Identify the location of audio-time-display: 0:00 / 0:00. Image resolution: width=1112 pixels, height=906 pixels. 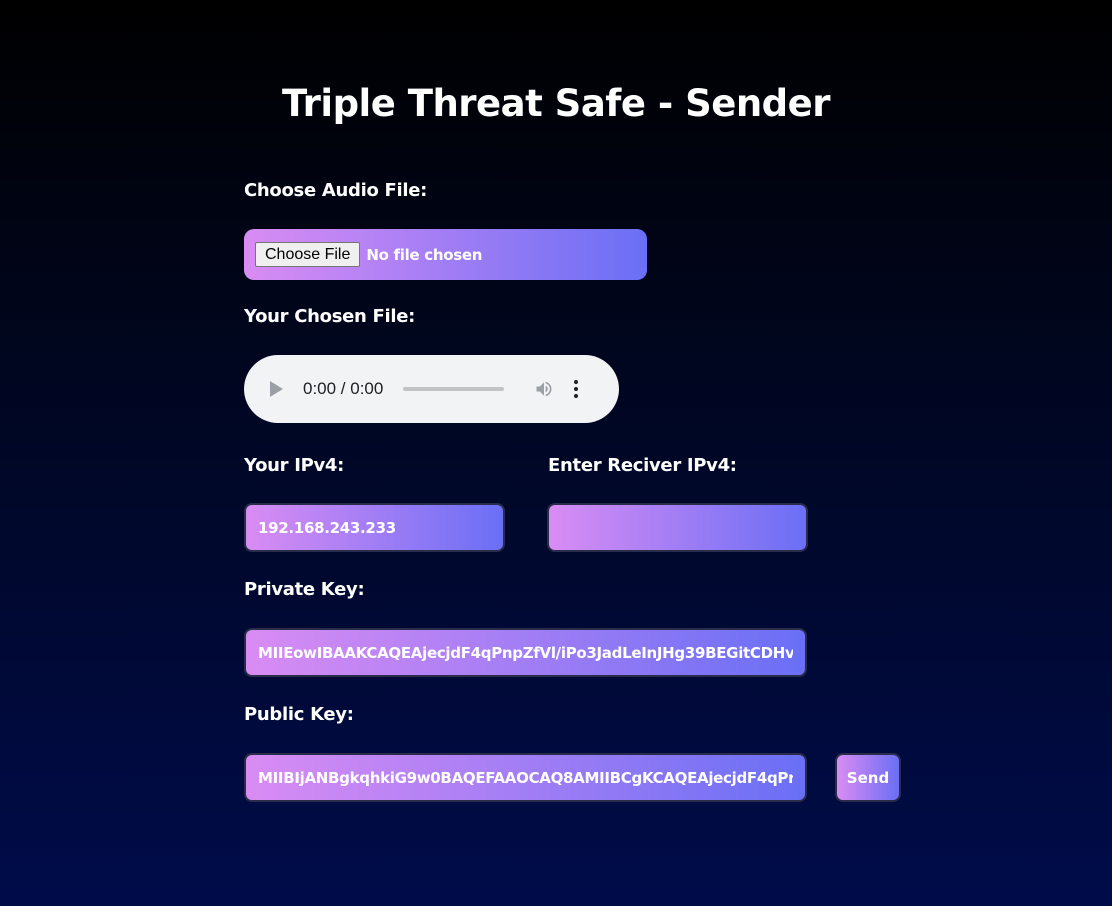
(343, 388).